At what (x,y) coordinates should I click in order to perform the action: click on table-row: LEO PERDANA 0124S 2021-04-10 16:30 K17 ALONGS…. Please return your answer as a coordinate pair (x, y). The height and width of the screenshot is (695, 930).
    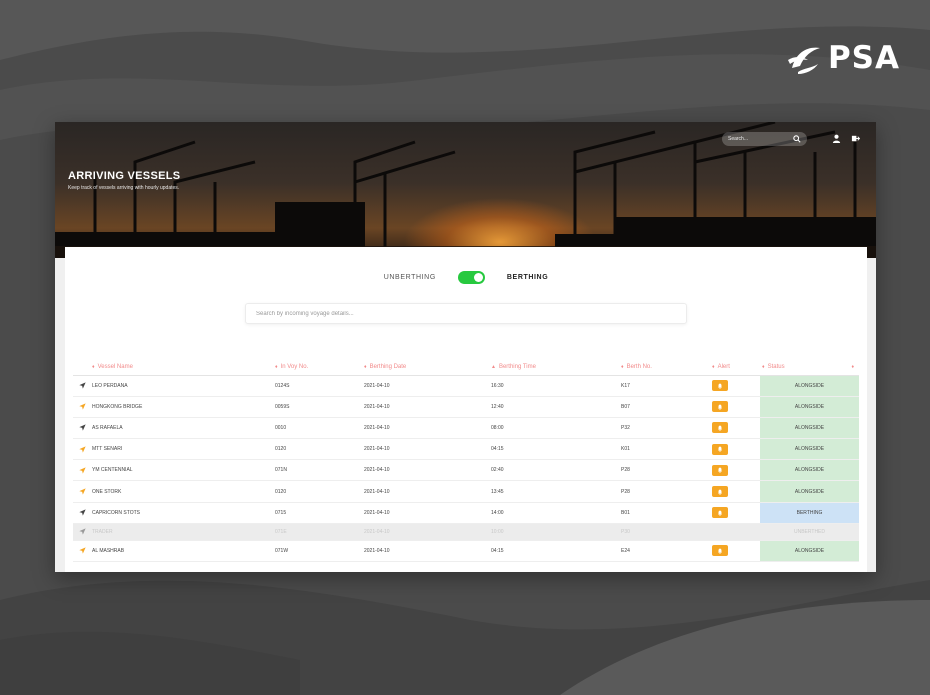
    Looking at the image, I should click on (466, 386).